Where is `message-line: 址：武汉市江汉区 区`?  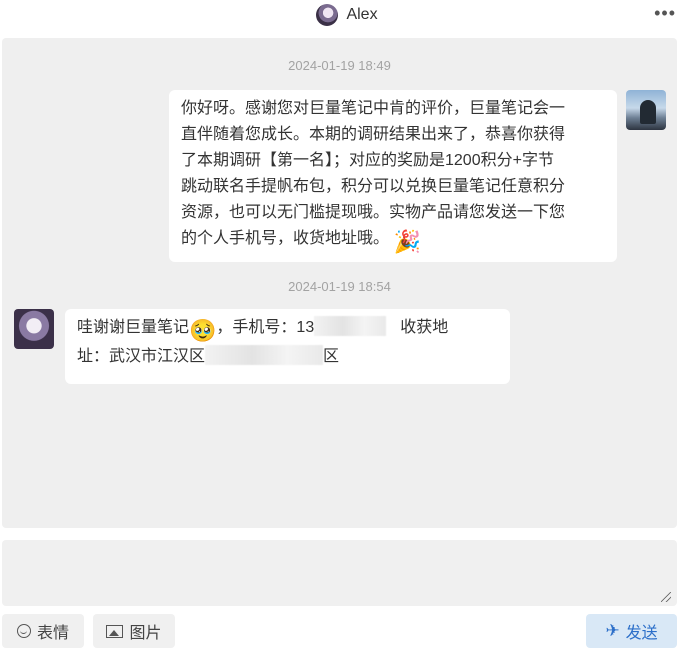
message-line: 址：武汉市江汉区 区 is located at coordinates (288, 357).